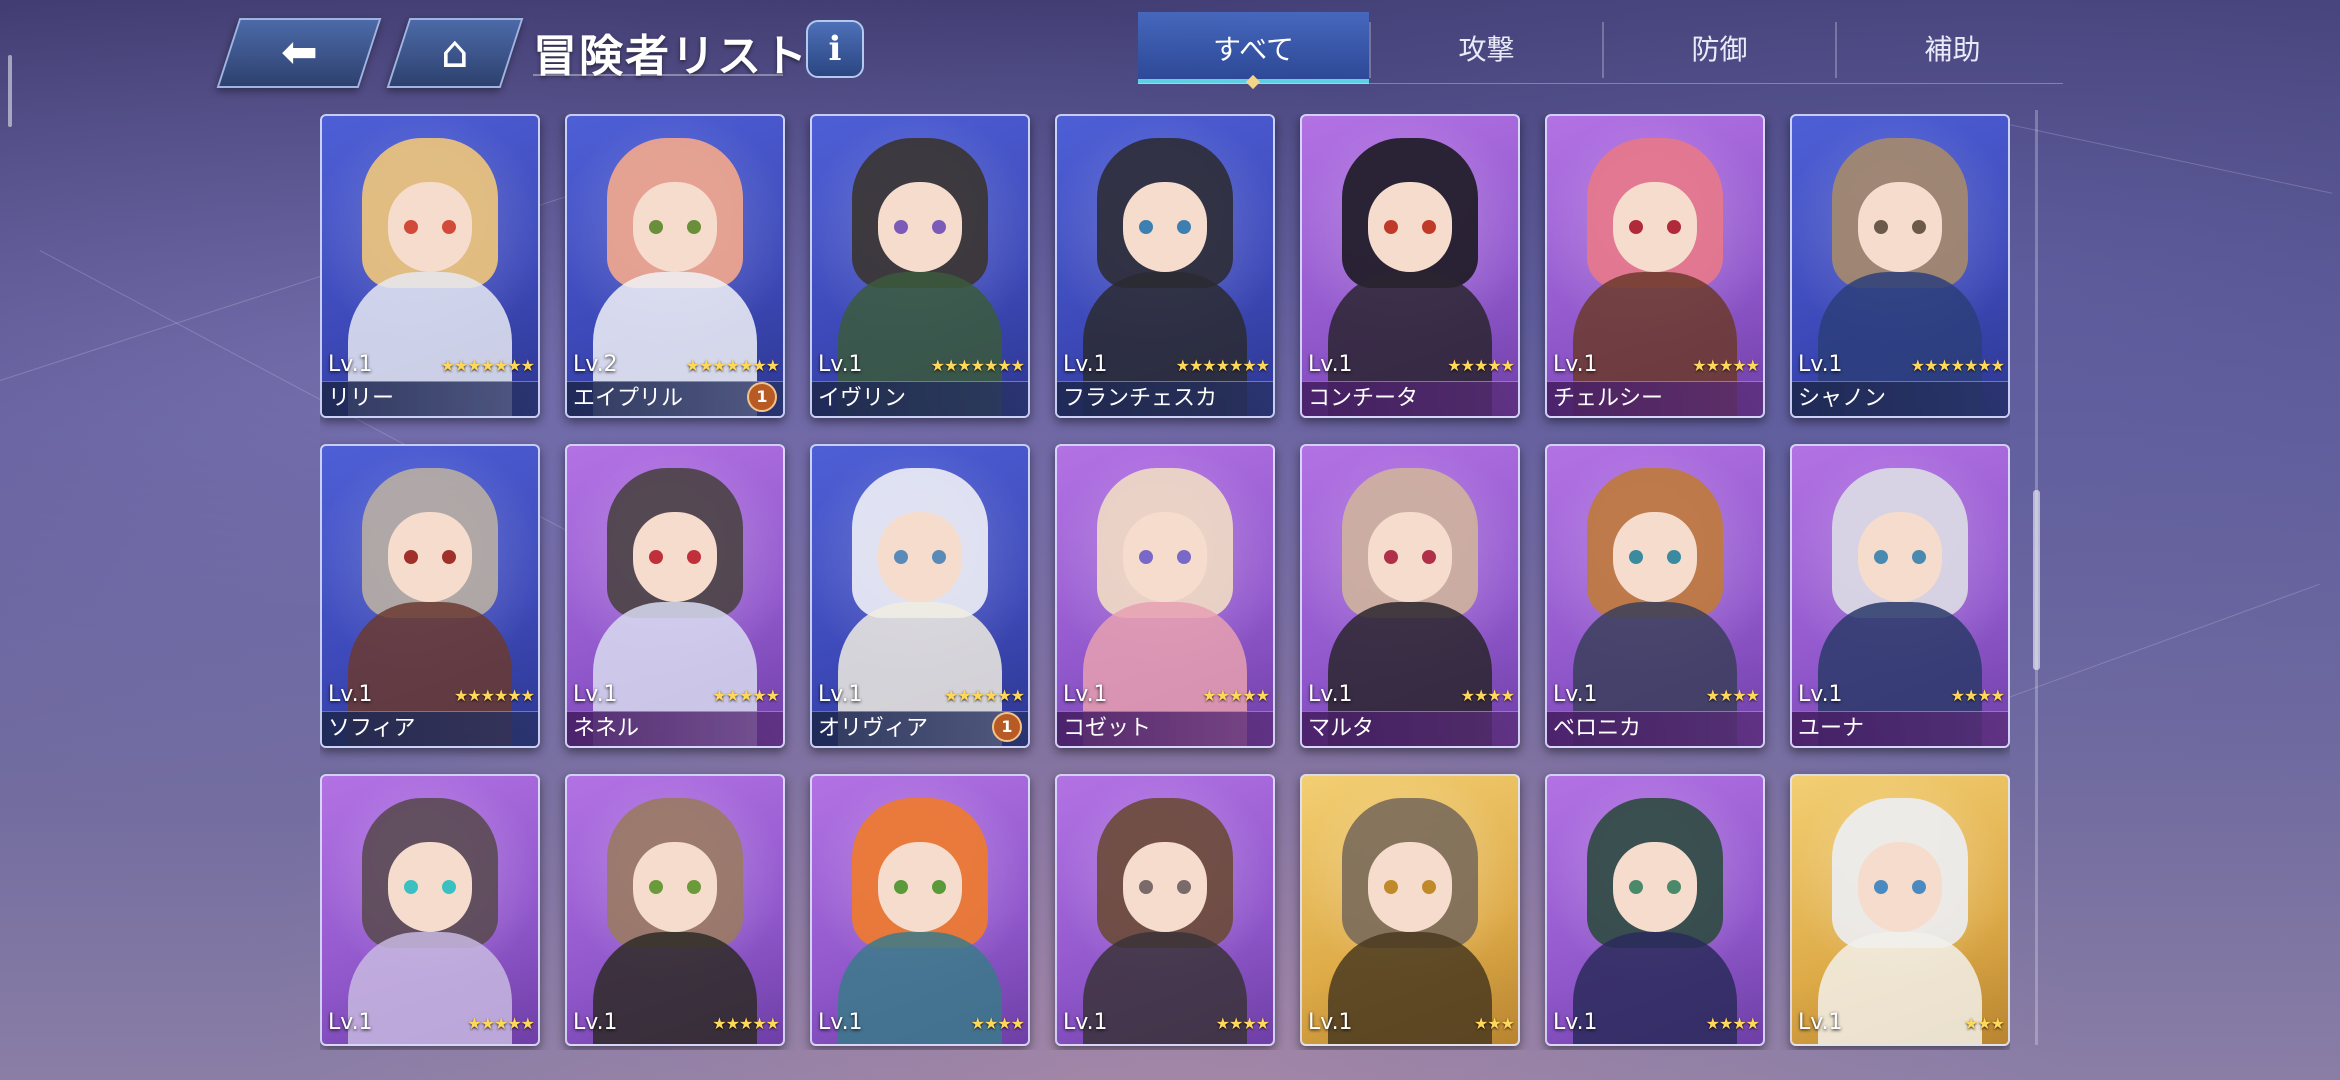  What do you see at coordinates (920, 266) in the screenshot?
I see `adventurer-card: Lv.1 ★★★★★★★ イヴリン` at bounding box center [920, 266].